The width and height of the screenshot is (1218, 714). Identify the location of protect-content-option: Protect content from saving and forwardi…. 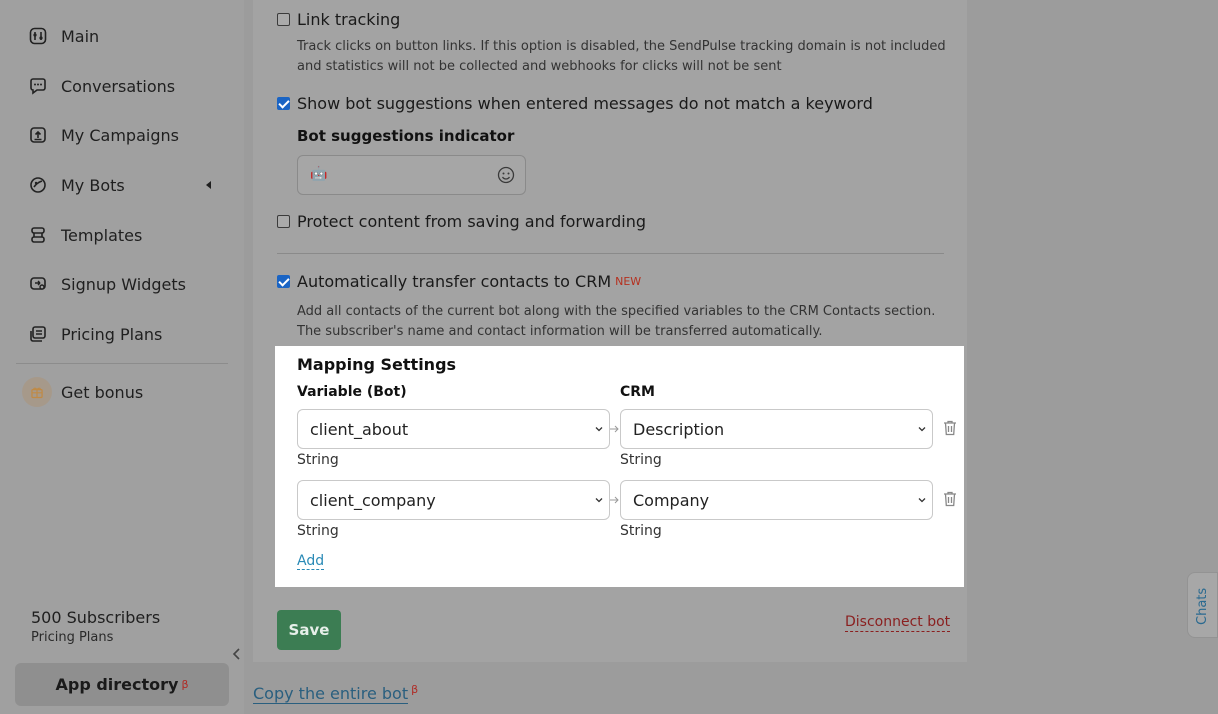
(461, 221).